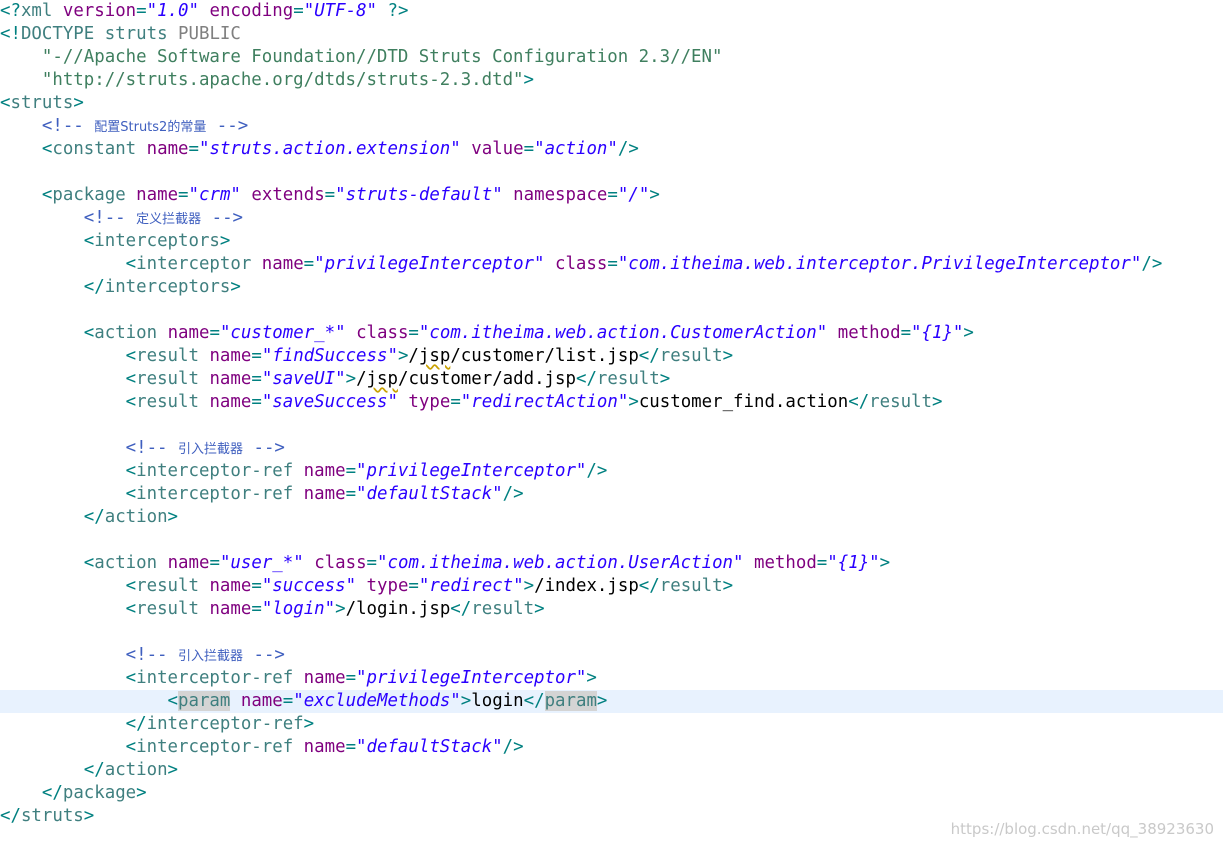 Image resolution: width=1223 pixels, height=850 pixels. Describe the element at coordinates (150, 127) in the screenshot. I see `xml-comment-text: 配置Struts2的常量` at that location.